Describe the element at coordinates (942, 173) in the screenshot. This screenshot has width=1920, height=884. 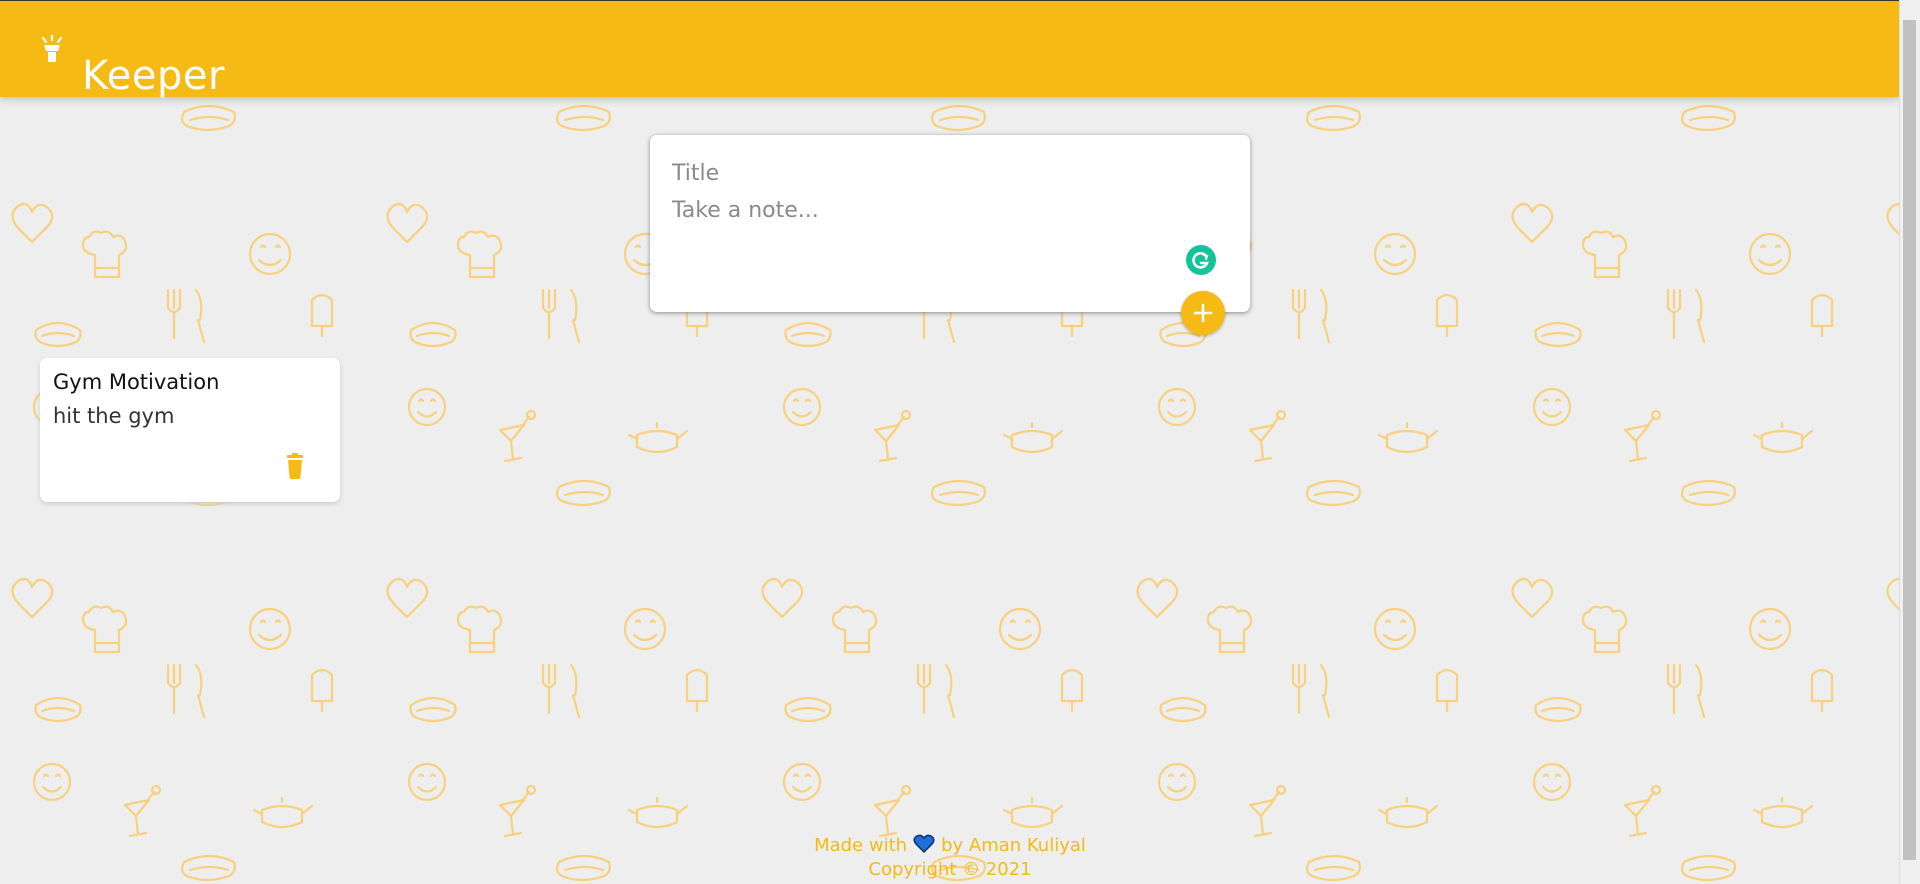
I see `note-title-input` at that location.